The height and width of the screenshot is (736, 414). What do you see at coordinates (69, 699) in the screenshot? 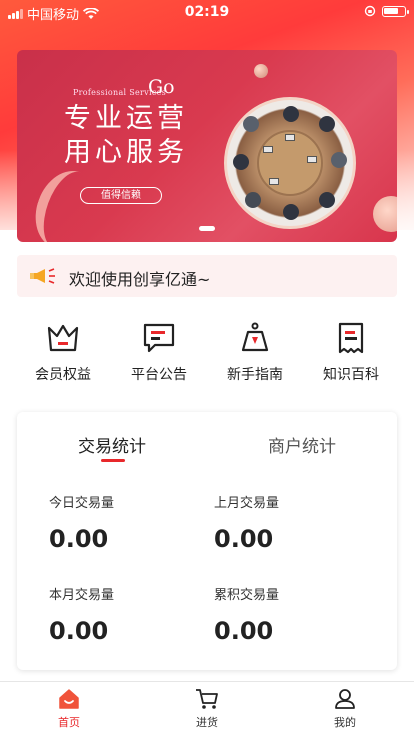
I see `home-icon` at bounding box center [69, 699].